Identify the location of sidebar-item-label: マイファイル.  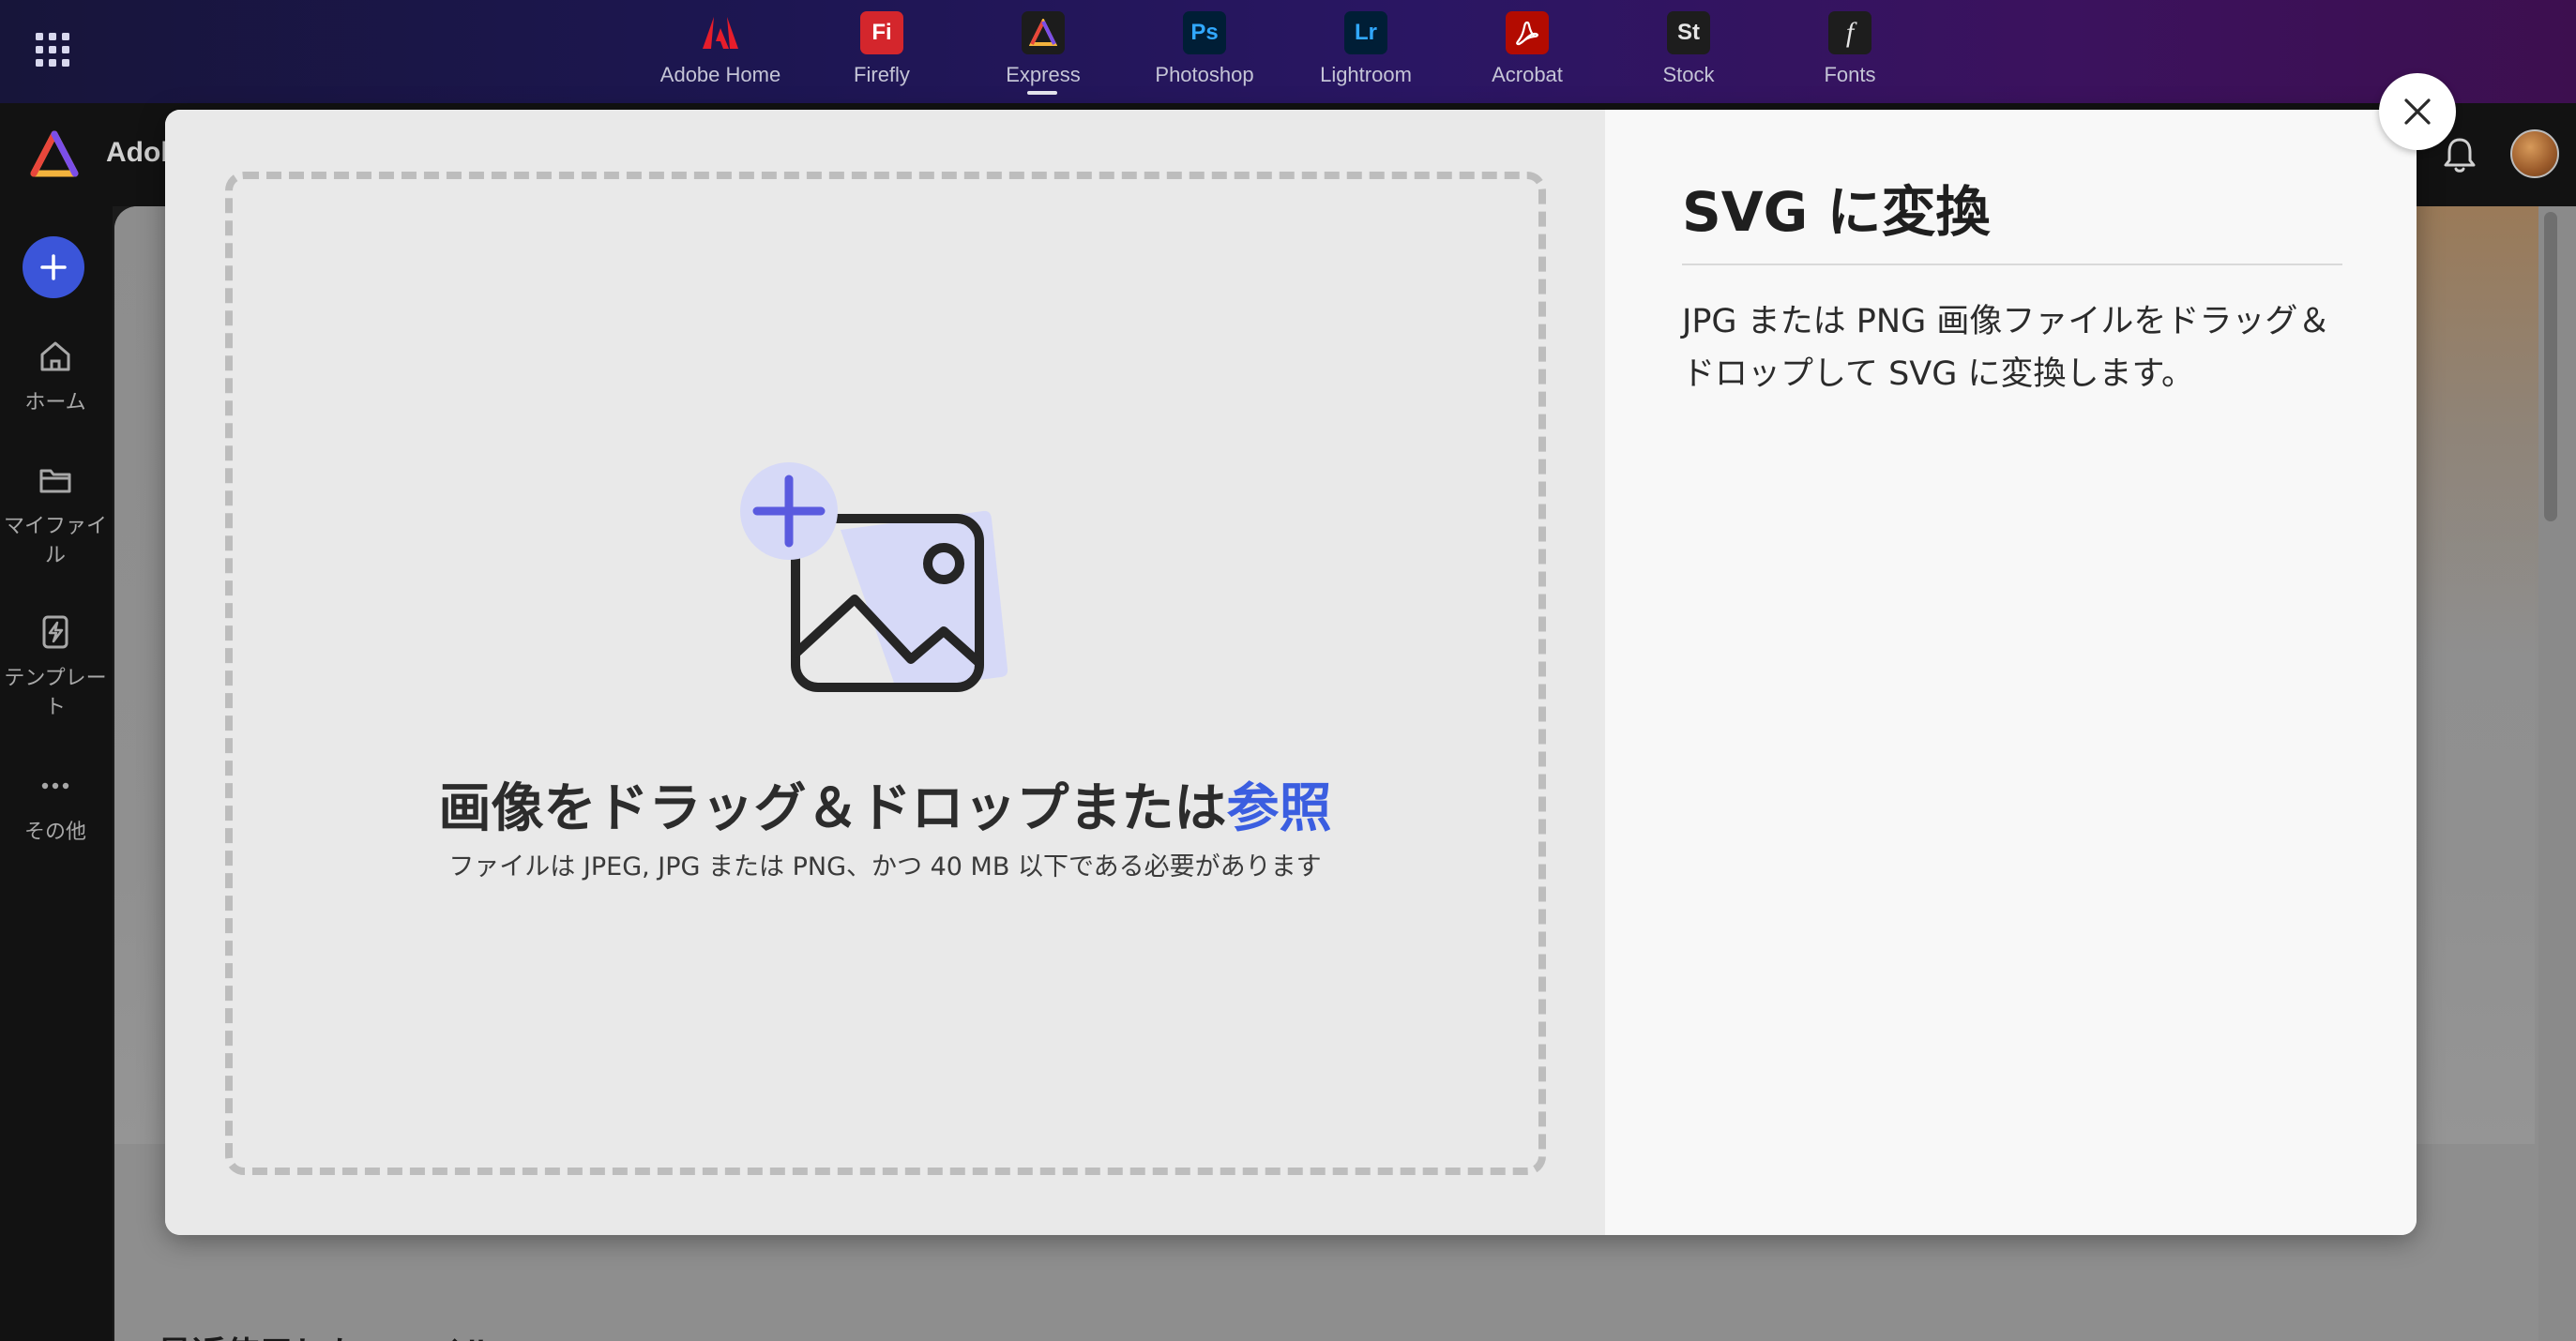
(55, 541).